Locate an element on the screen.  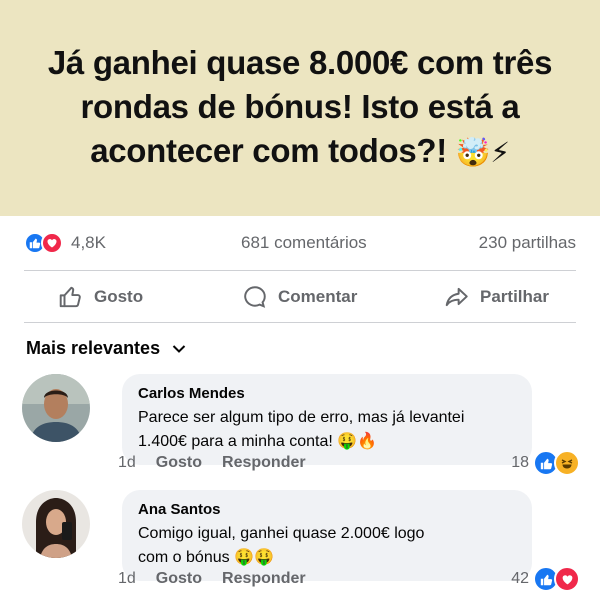
post-stats-bar: 4,8K 681 comentários 230 partilhas is located at coordinates (300, 243).